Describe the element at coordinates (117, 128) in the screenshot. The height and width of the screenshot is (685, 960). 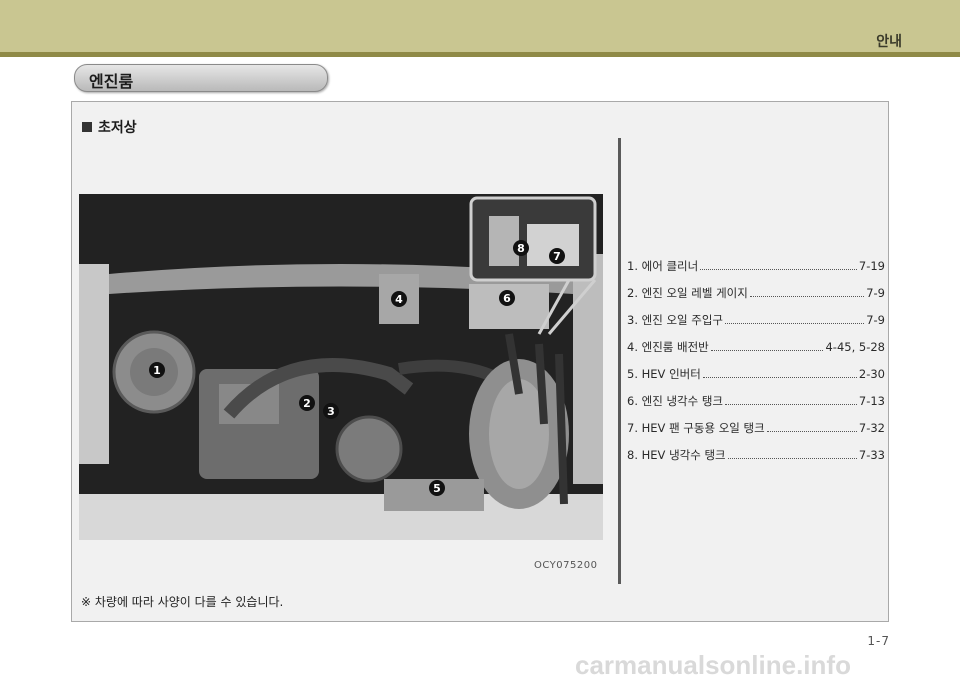
I see `subheading-text: 초저상` at that location.